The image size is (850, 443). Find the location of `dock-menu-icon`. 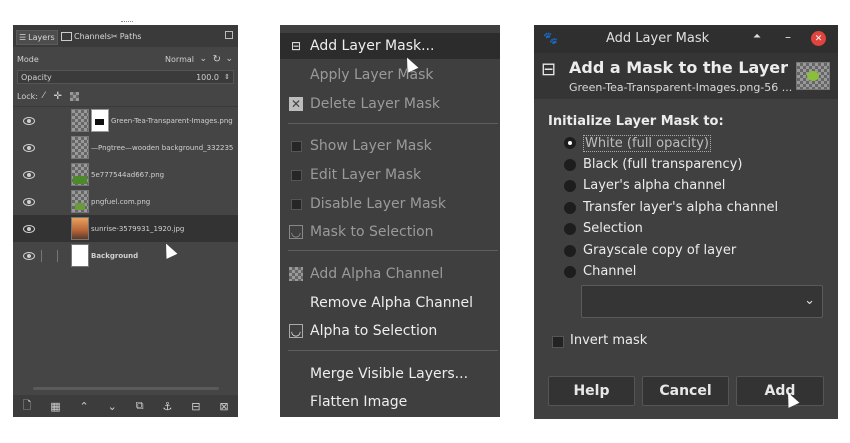

dock-menu-icon is located at coordinates (229, 35).